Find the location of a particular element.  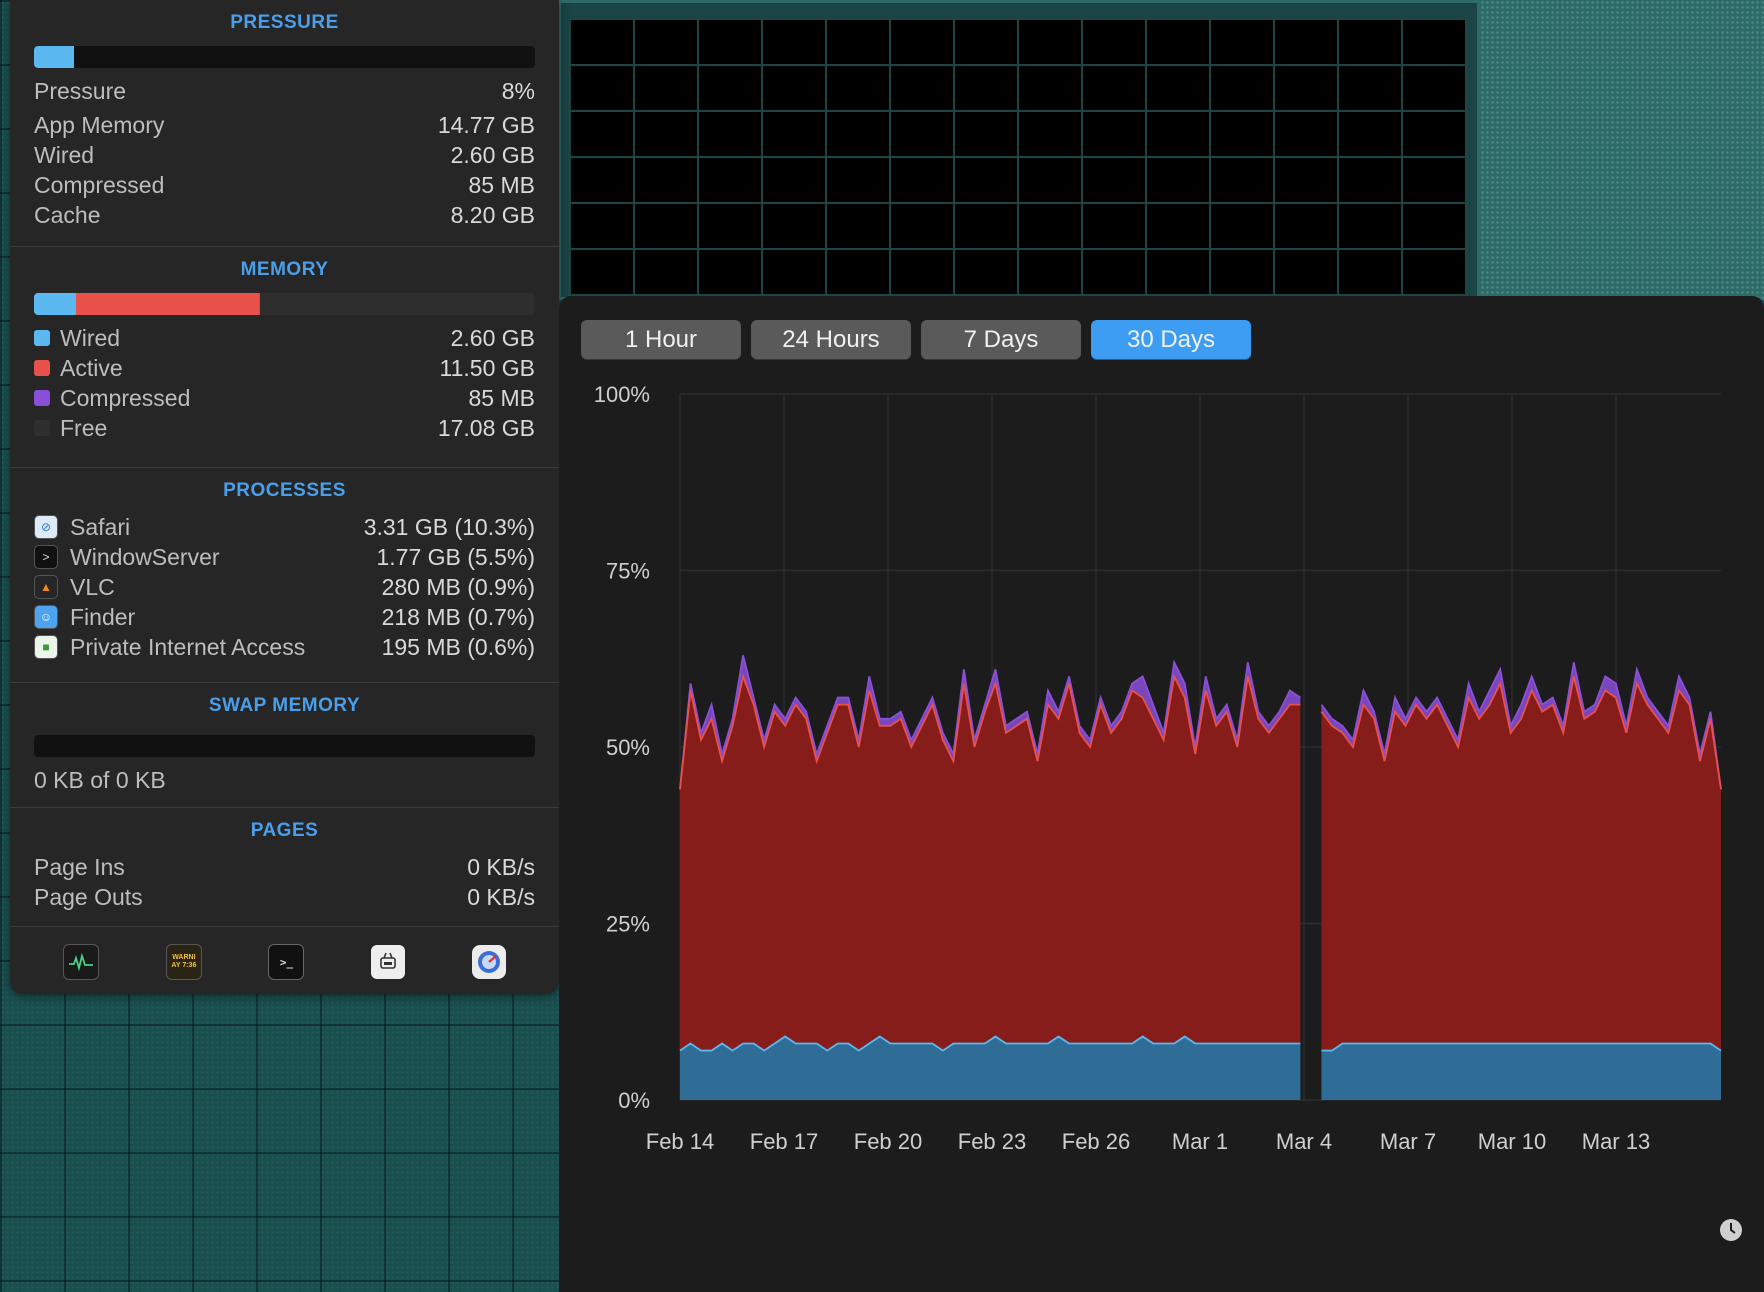

memory-bar is located at coordinates (284, 304).